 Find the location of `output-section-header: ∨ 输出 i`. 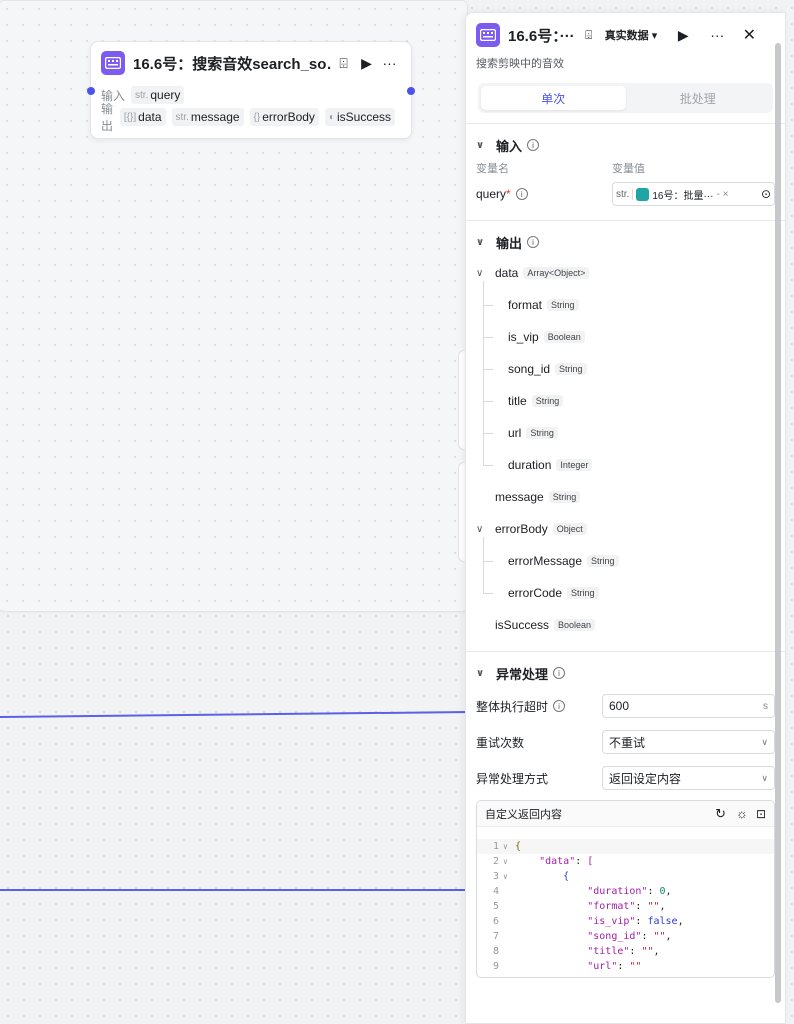

output-section-header: ∨ 输出 i is located at coordinates (625, 242).